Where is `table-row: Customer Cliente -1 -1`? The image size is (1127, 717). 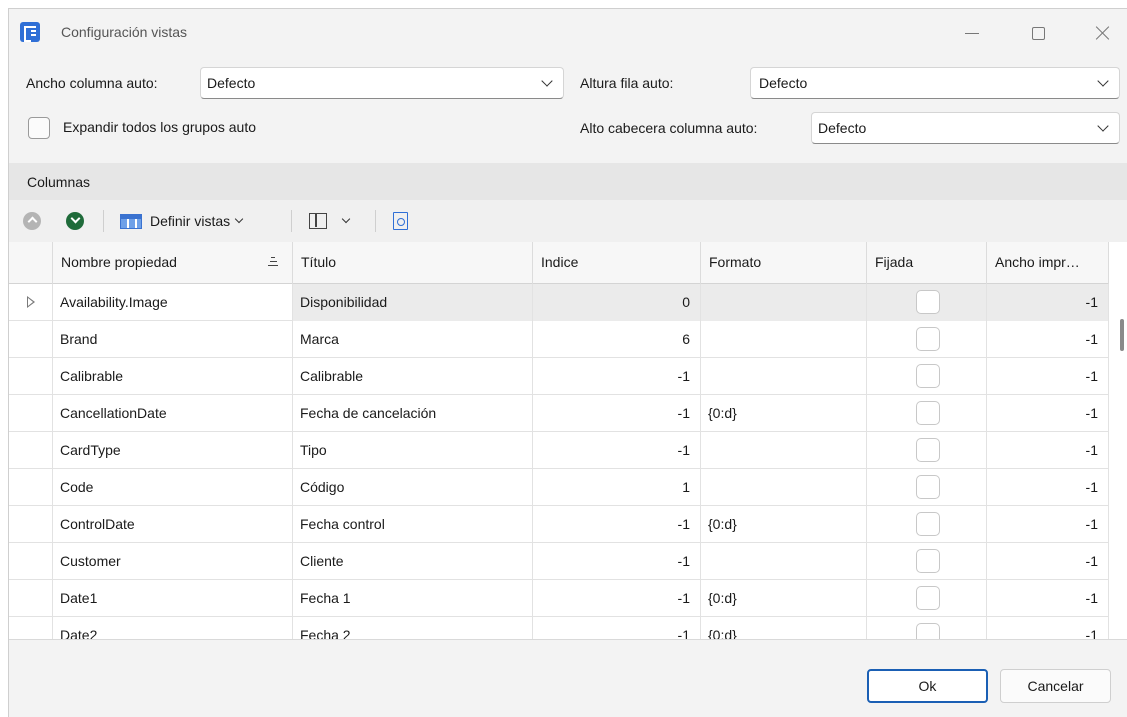 table-row: Customer Cliente -1 -1 is located at coordinates (559, 561).